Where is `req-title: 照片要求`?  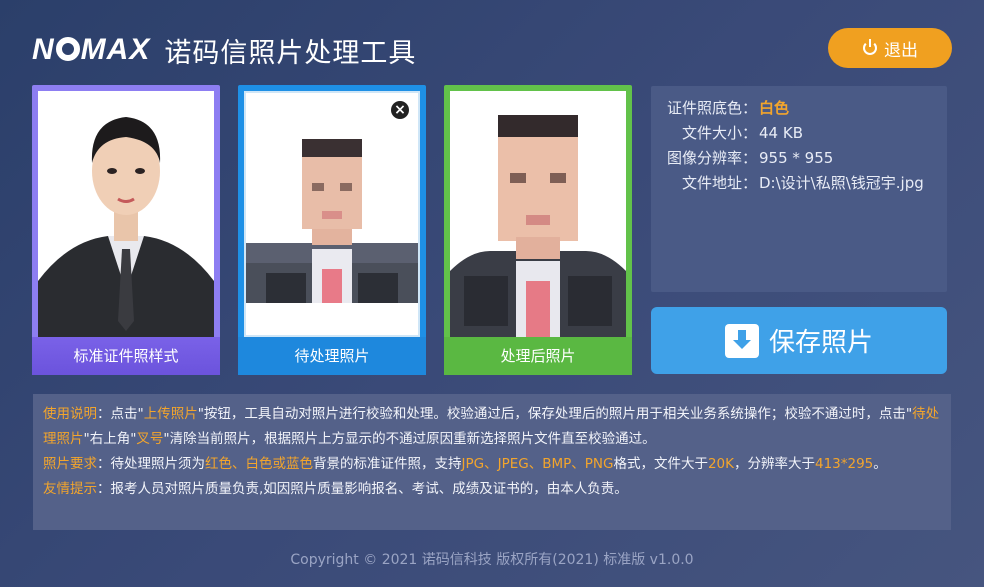 req-title: 照片要求 is located at coordinates (70, 464).